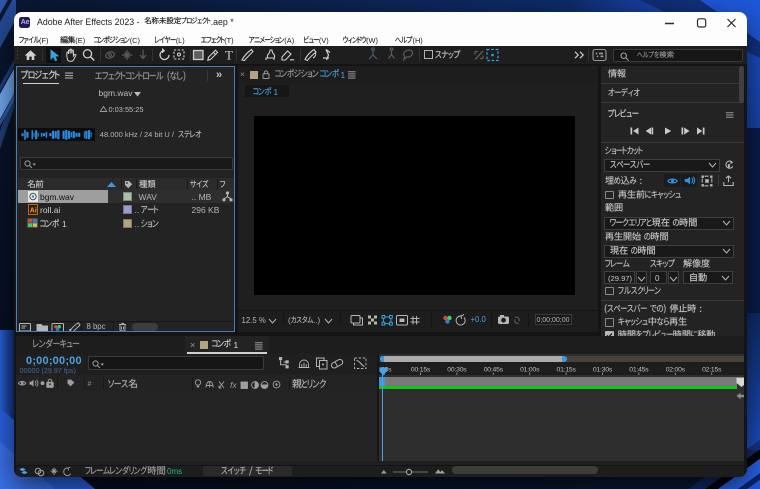  What do you see at coordinates (233, 385) in the screenshot?
I see `svg-text: fx` at bounding box center [233, 385].